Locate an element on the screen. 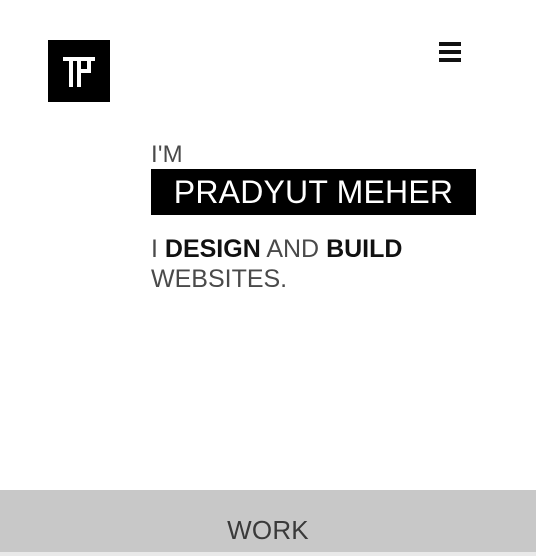 The height and width of the screenshot is (556, 536). tagline: I DESIGN AND BUILD WEBSITES. is located at coordinates (311, 264).